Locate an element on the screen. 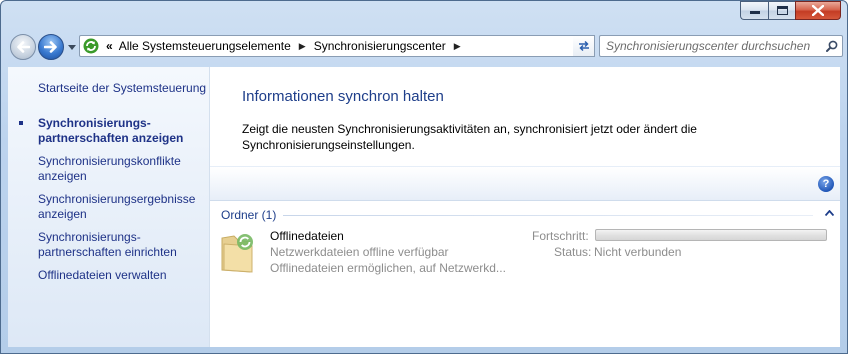  item-subtitle: Netzwerkdateien offline verfügbar is located at coordinates (359, 252).